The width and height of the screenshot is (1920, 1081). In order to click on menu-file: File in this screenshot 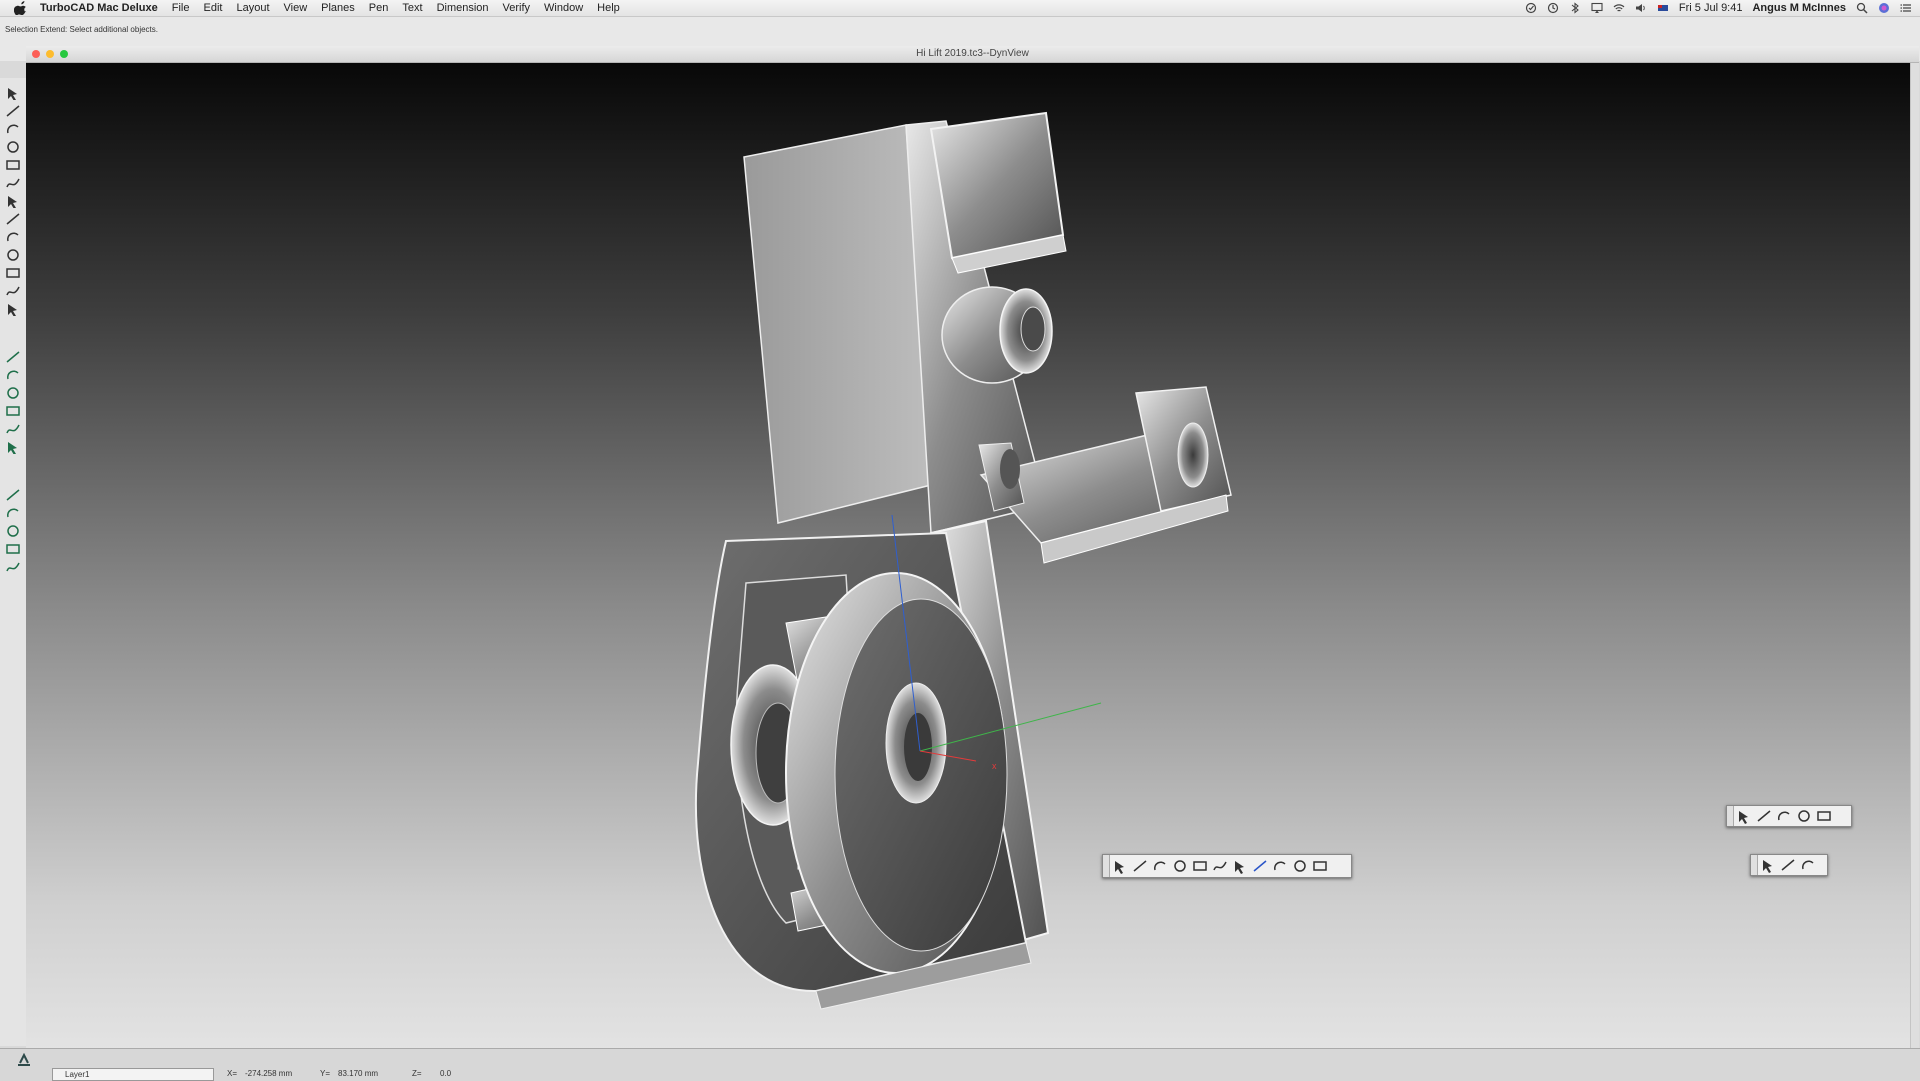, I will do `click(181, 8)`.